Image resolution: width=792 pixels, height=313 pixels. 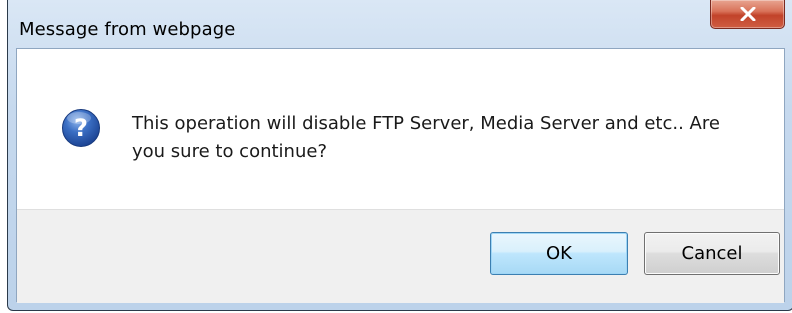 I want to click on question-icon: ?, so click(x=81, y=128).